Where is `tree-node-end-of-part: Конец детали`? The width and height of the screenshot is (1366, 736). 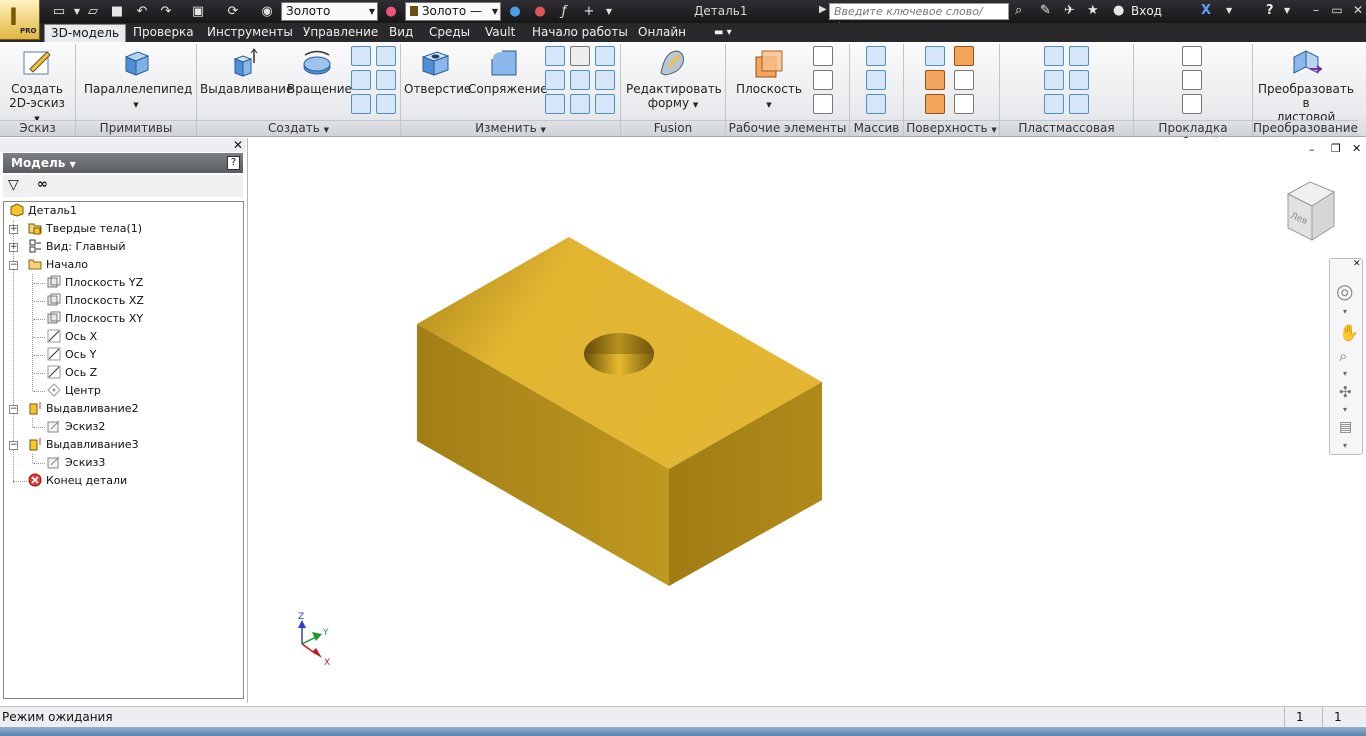 tree-node-end-of-part: Конец детали is located at coordinates (77, 481).